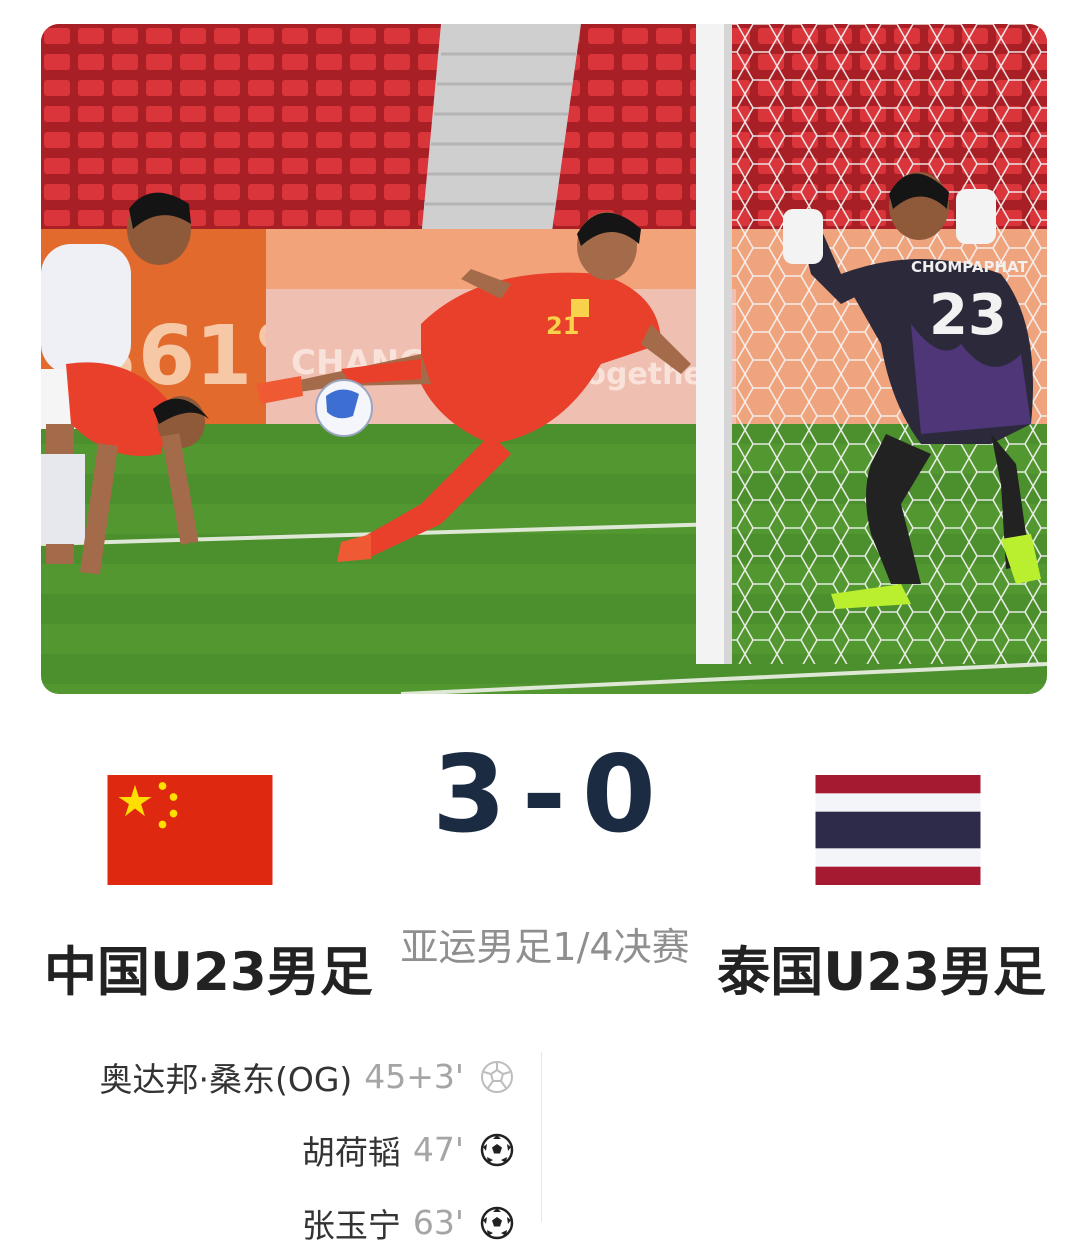  What do you see at coordinates (968, 315) in the screenshot?
I see `keeper-number: 23` at bounding box center [968, 315].